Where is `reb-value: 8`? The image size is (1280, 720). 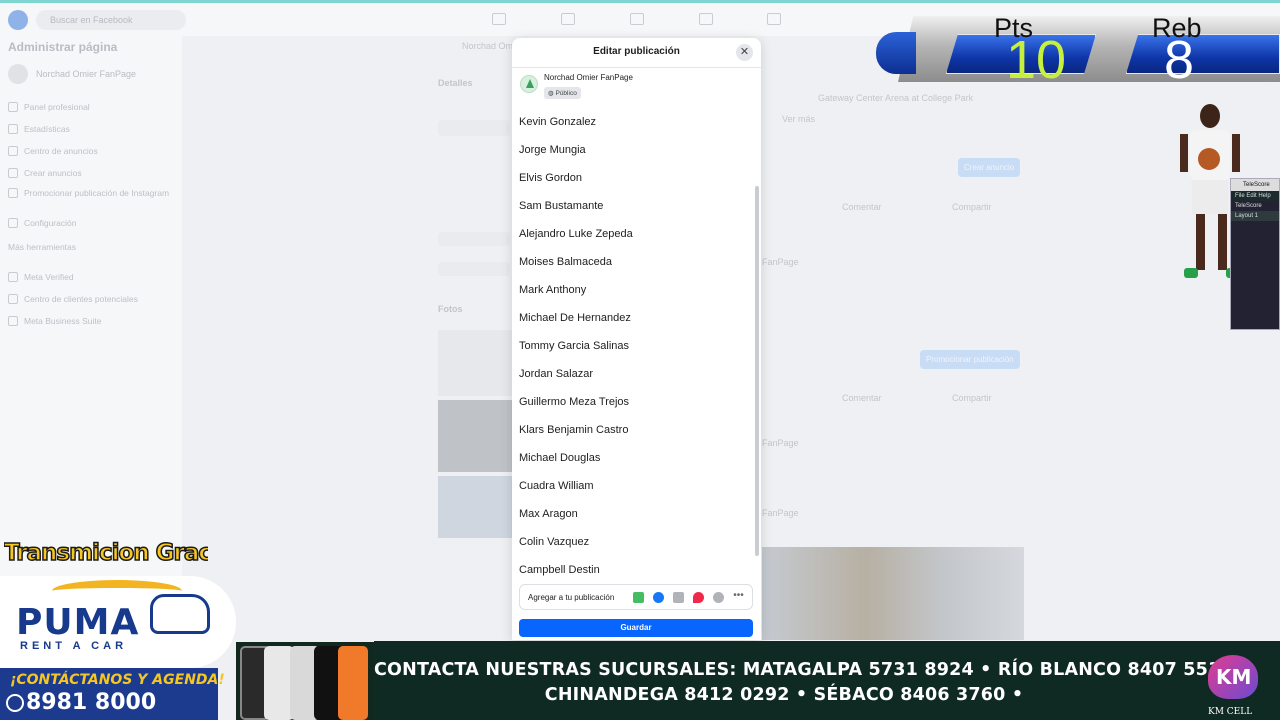 reb-value: 8 is located at coordinates (1179, 60).